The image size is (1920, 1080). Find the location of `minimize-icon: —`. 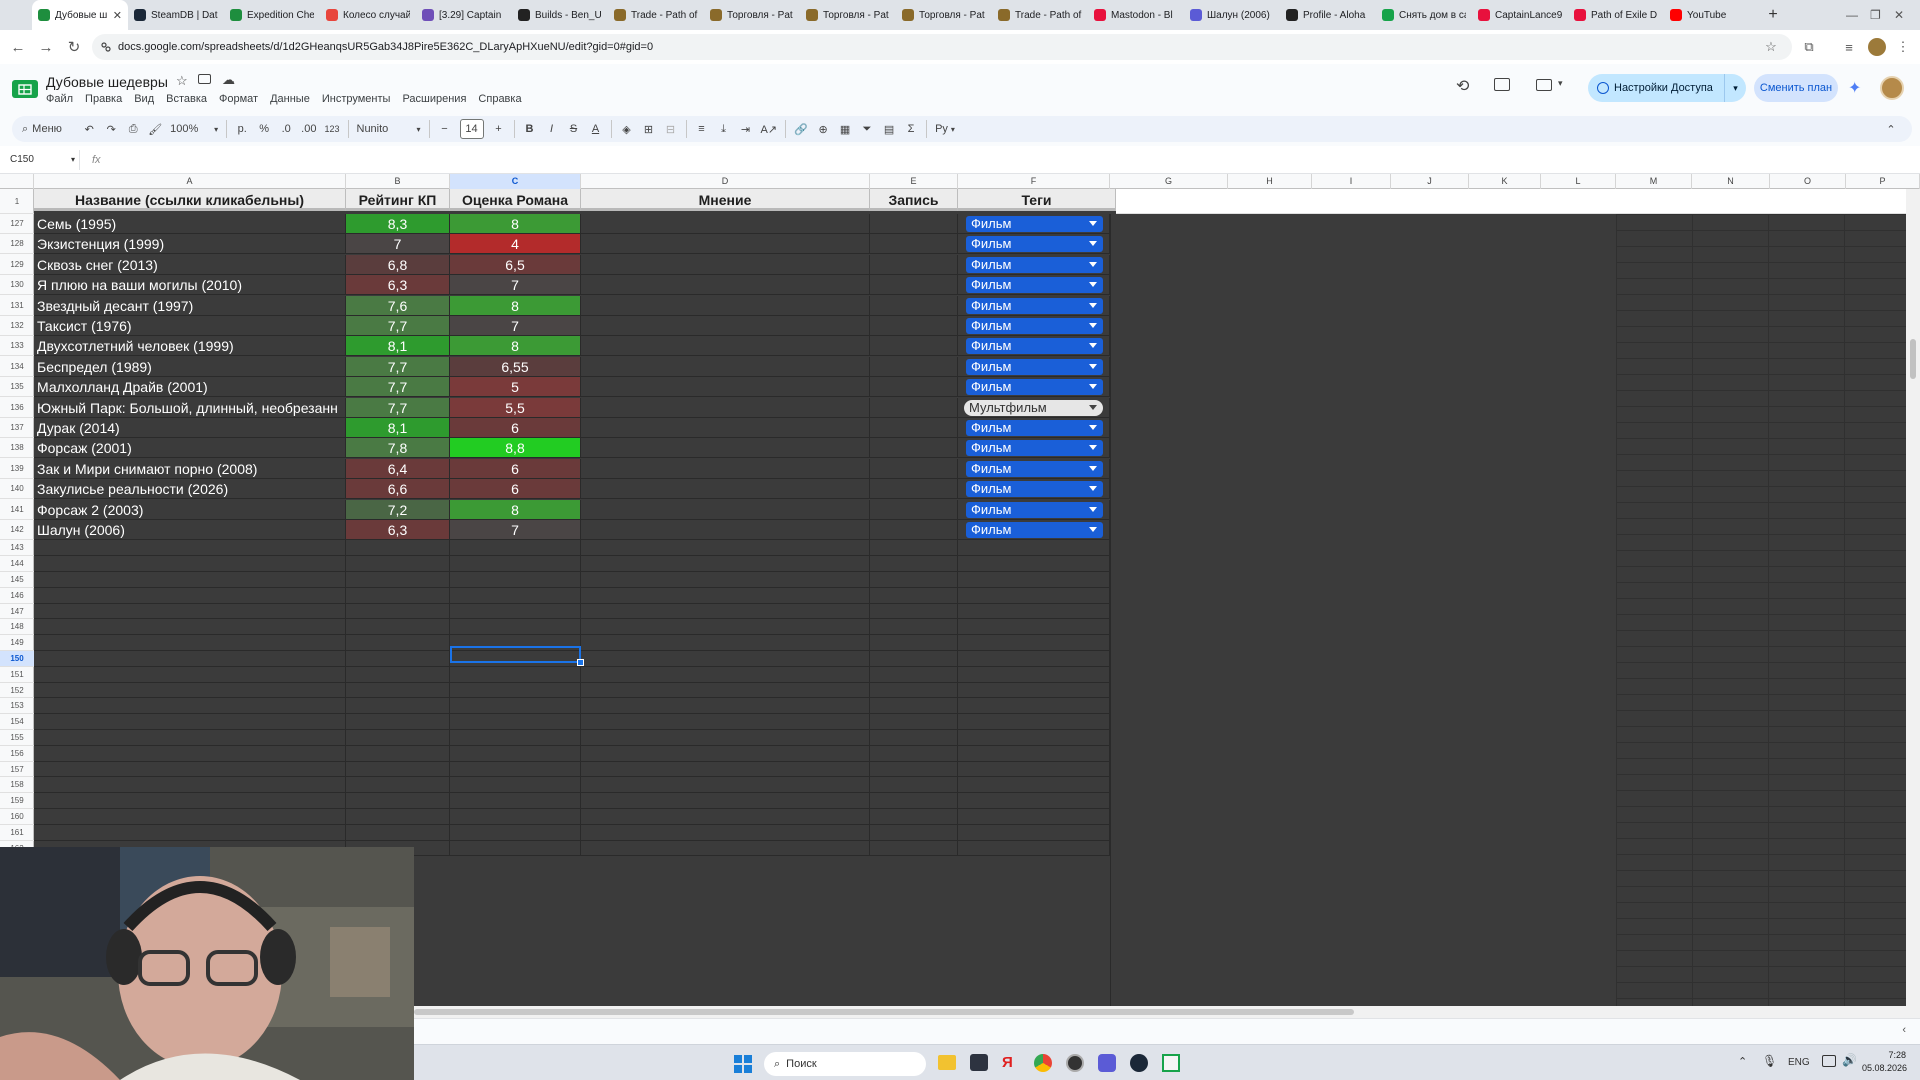

minimize-icon: — is located at coordinates (1856, 15).